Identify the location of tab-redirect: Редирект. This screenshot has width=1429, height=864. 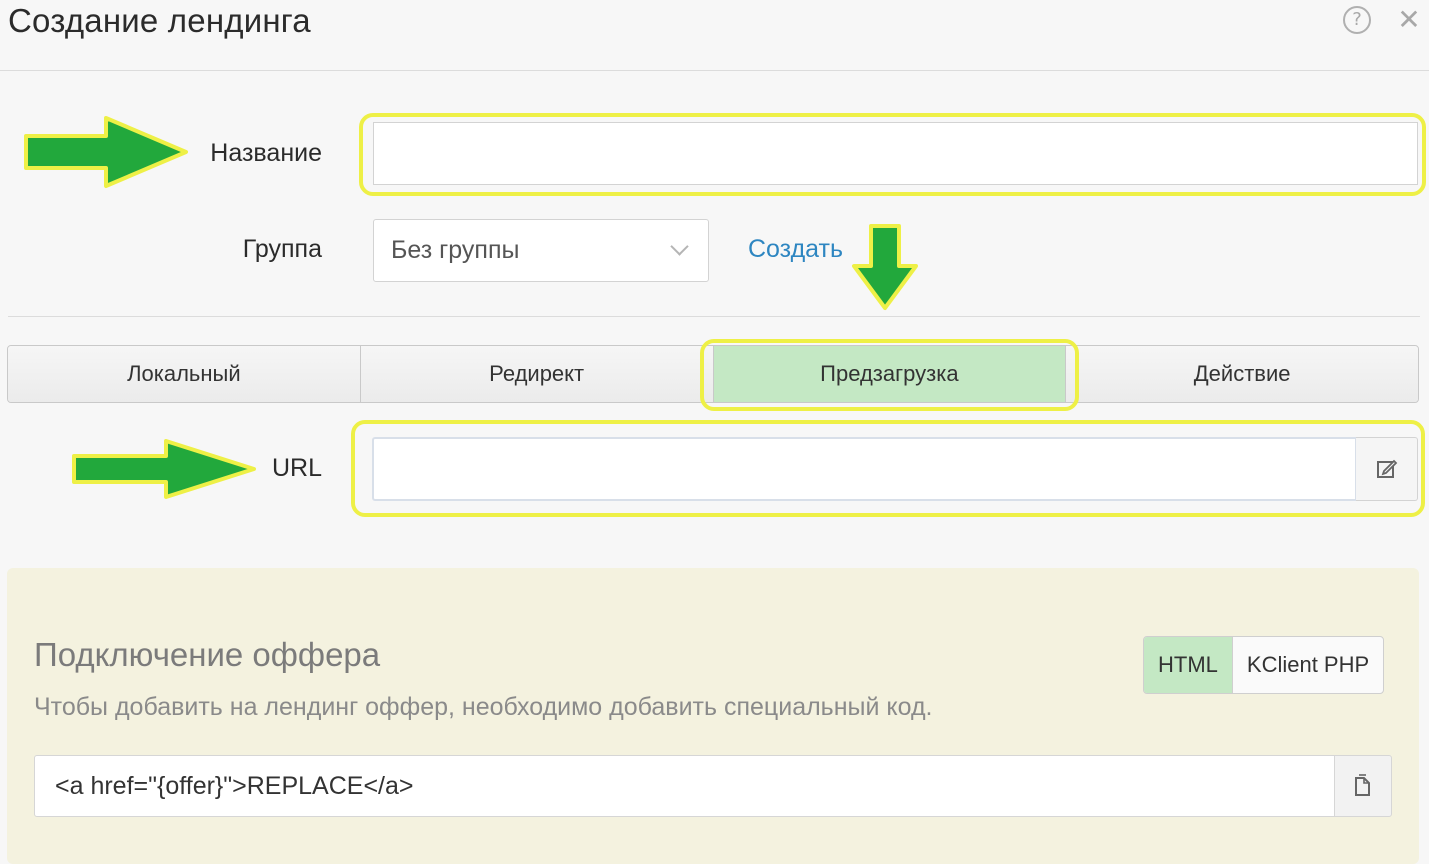
(537, 374).